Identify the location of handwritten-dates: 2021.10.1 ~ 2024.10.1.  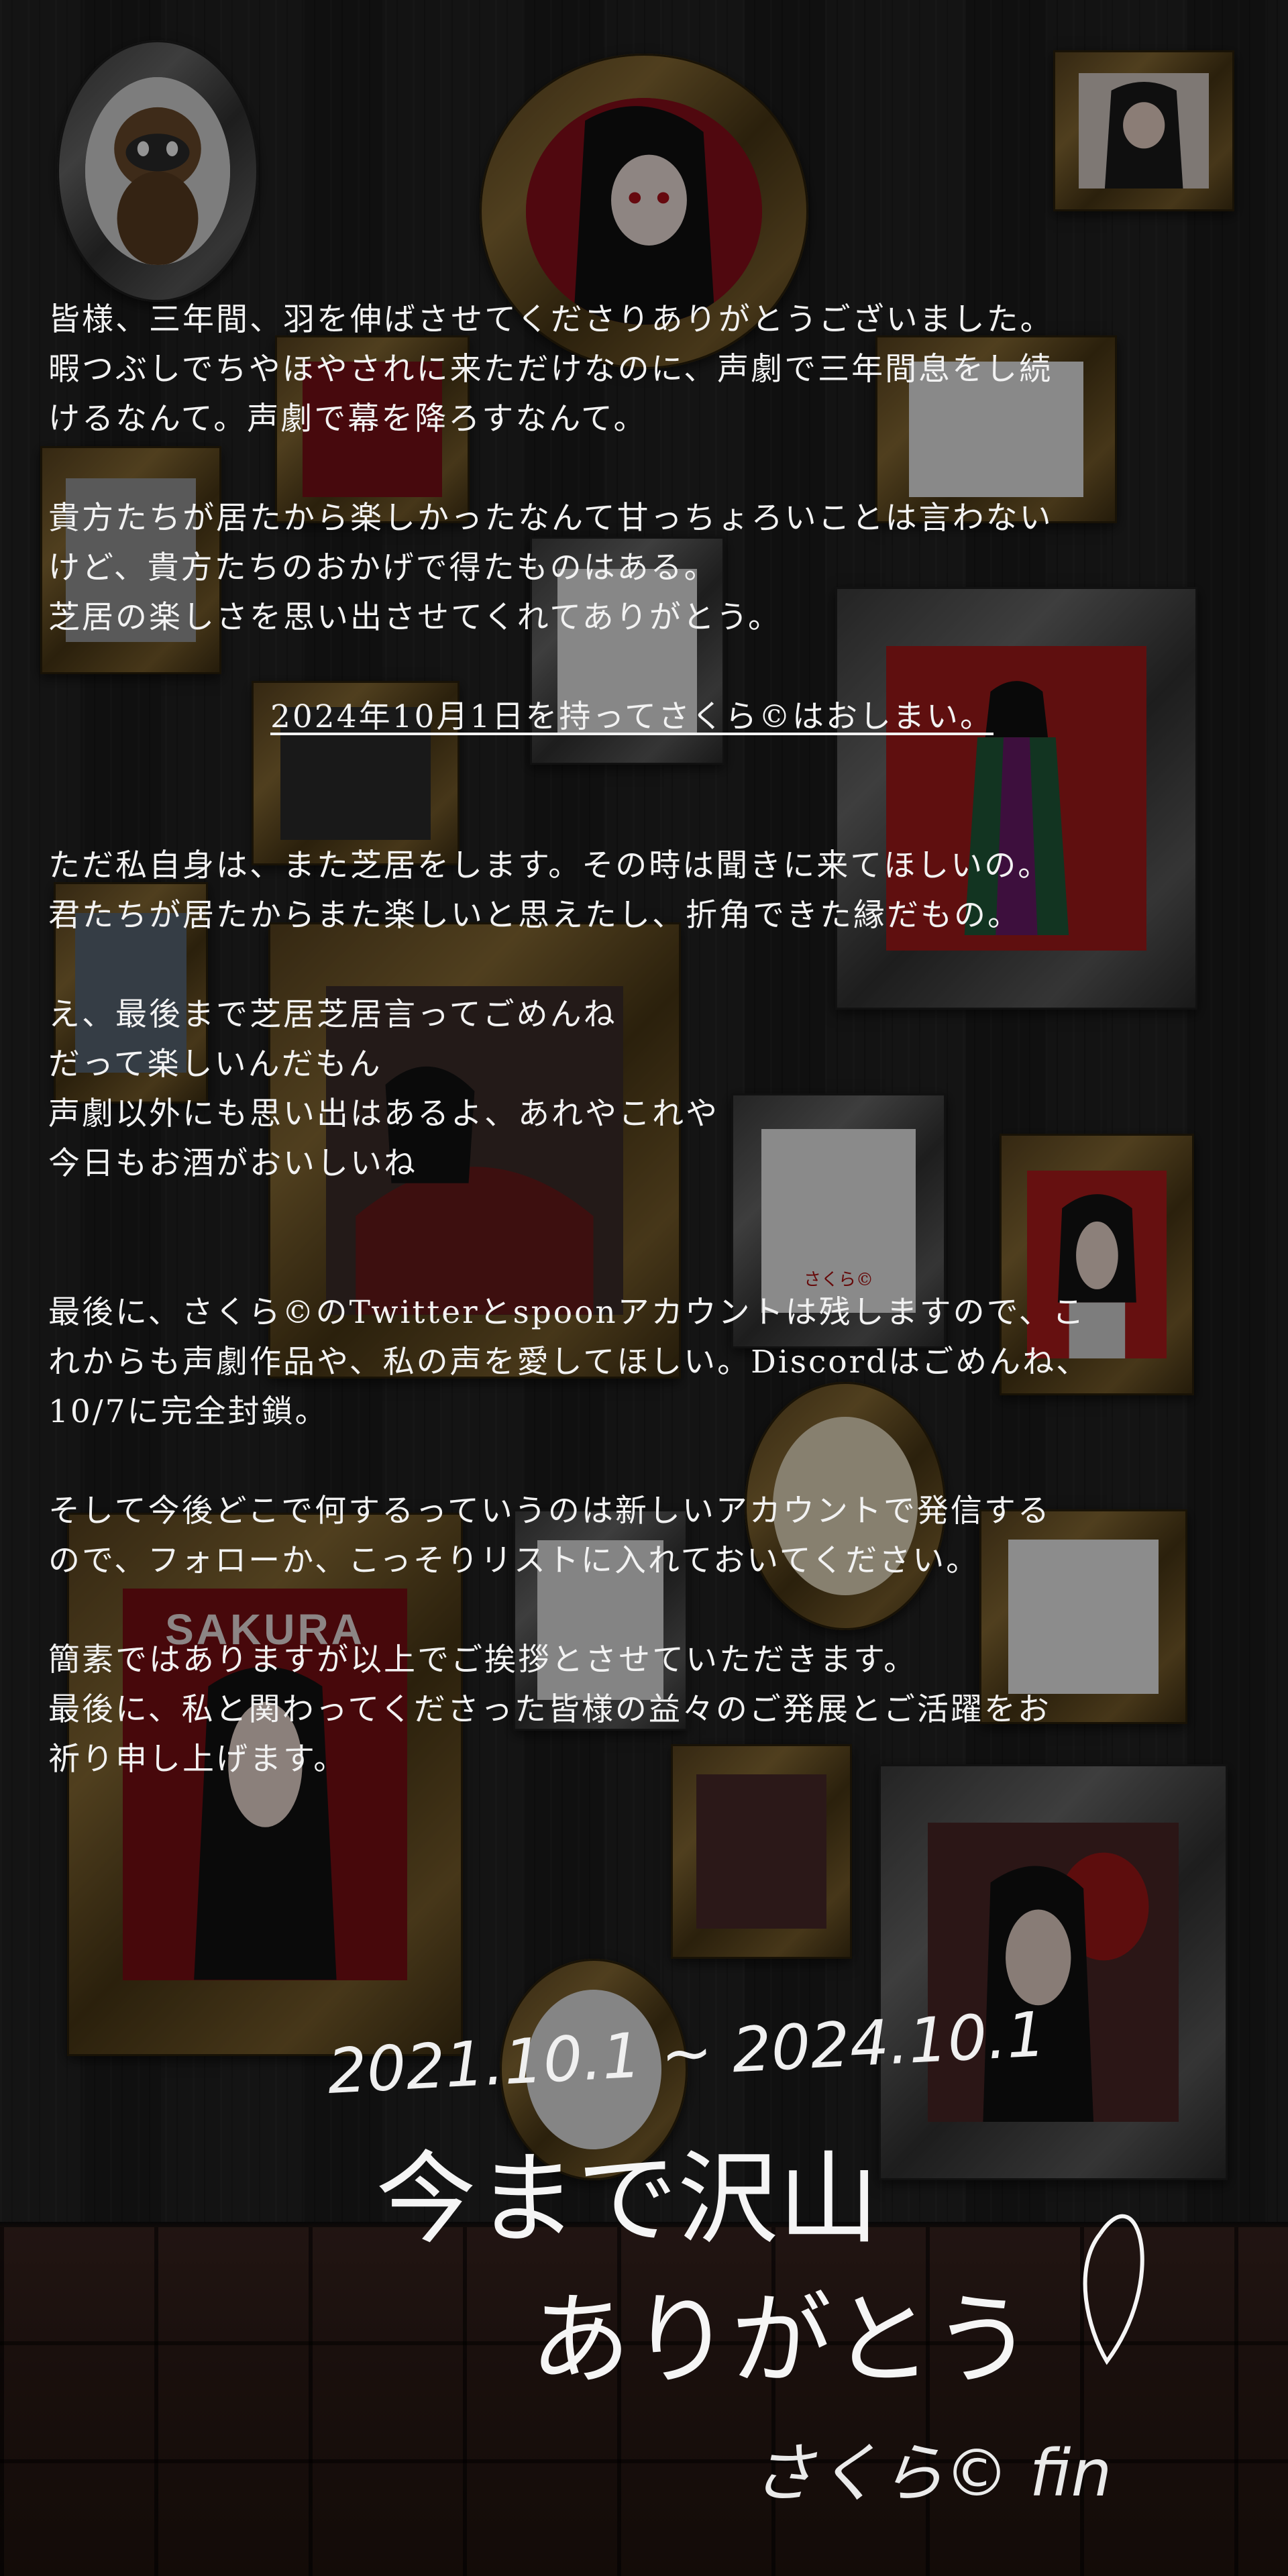
(687, 2053).